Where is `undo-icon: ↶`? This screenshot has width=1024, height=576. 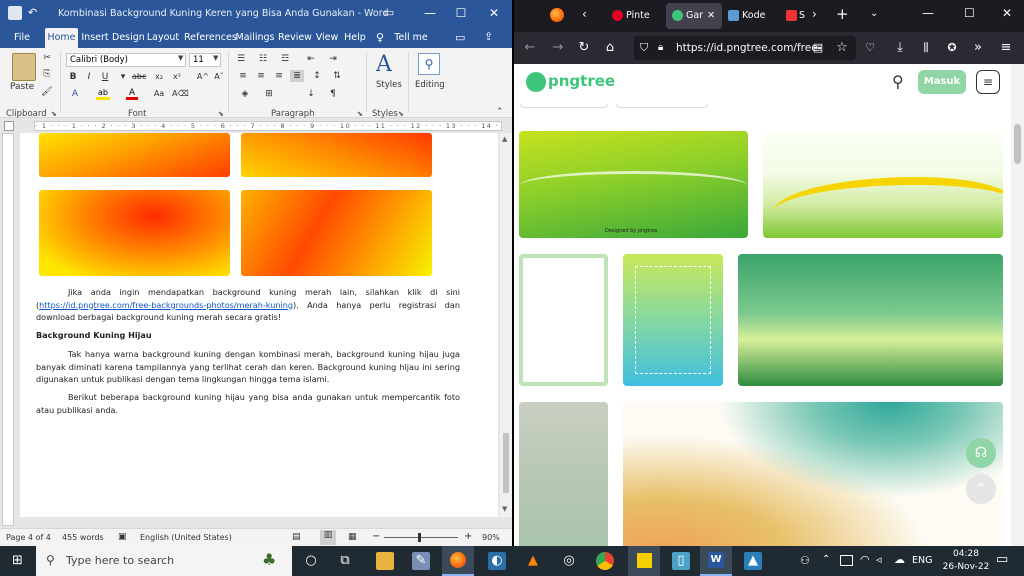 undo-icon: ↶ is located at coordinates (32, 12).